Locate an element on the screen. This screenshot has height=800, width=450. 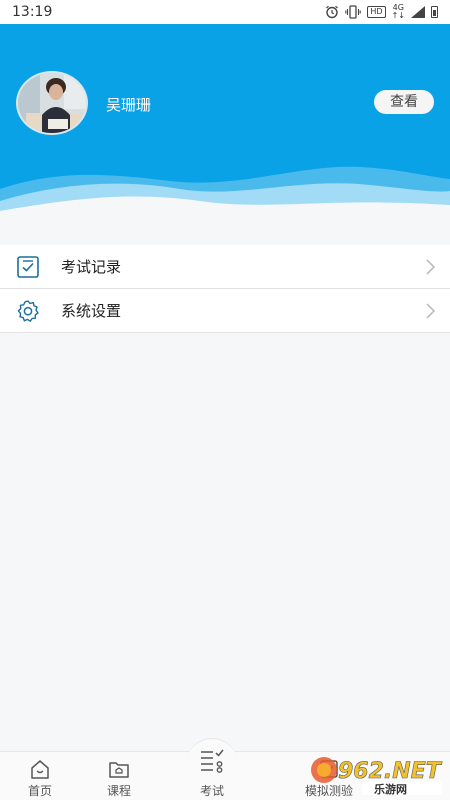
4g-icon: 4G ↑↓ is located at coordinates (398, 11).